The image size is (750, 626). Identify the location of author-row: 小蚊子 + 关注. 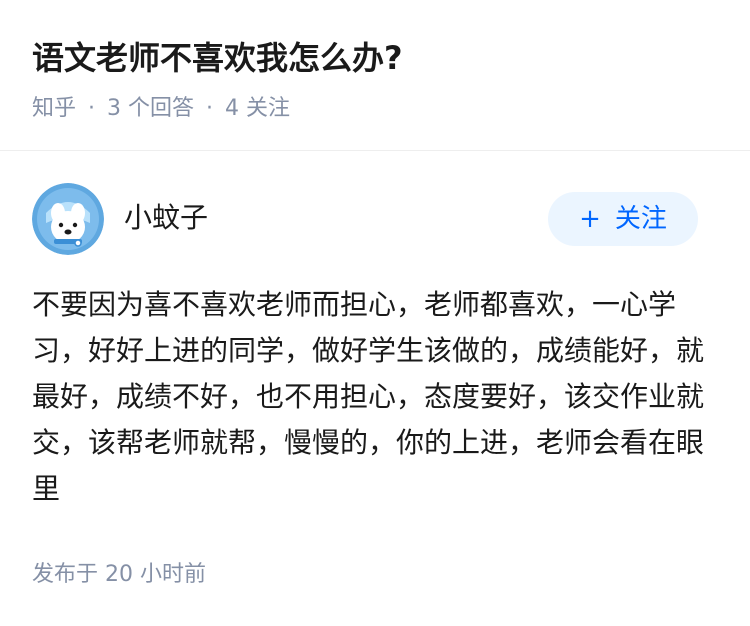
(375, 219).